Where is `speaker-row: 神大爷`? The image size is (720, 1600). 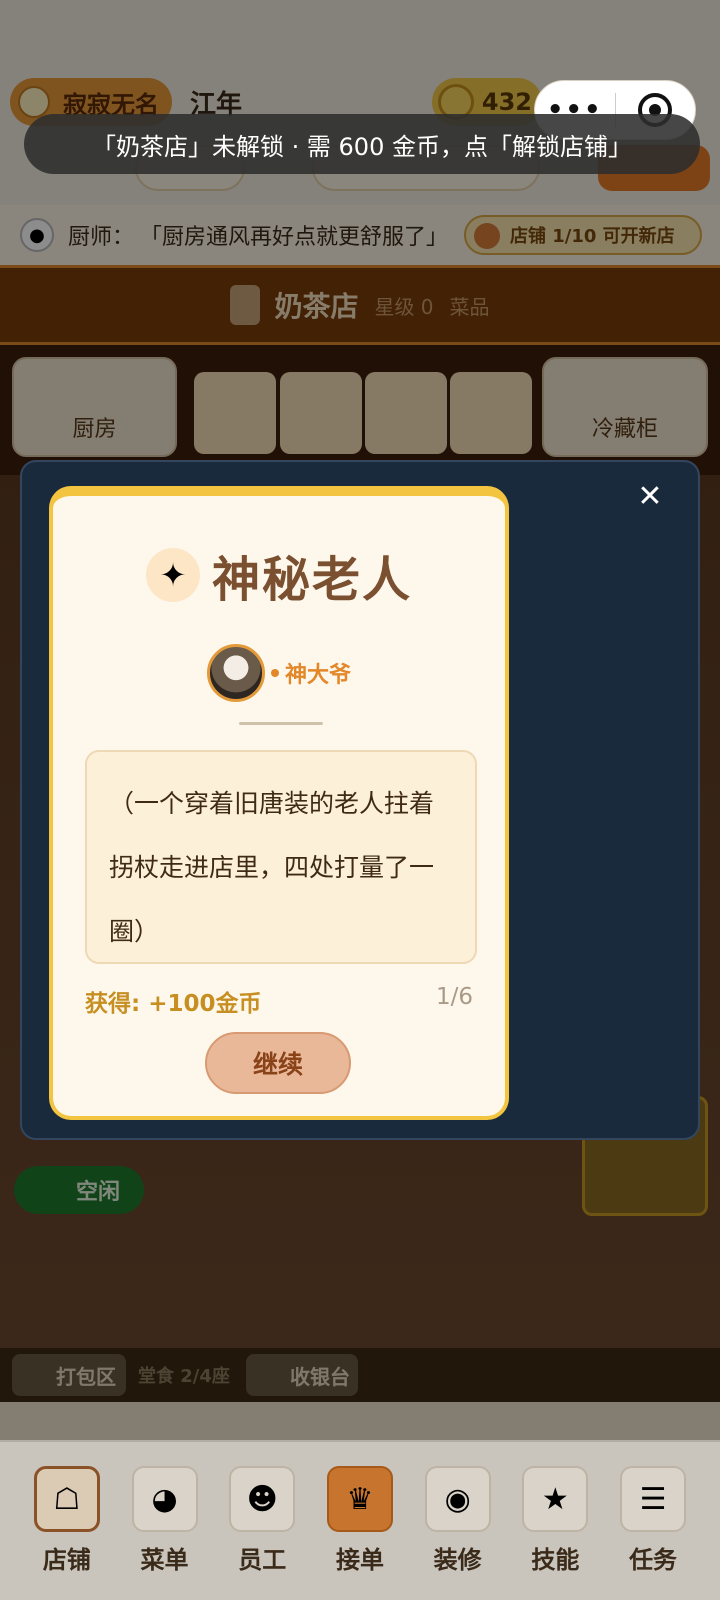 speaker-row: 神大爷 is located at coordinates (279, 673).